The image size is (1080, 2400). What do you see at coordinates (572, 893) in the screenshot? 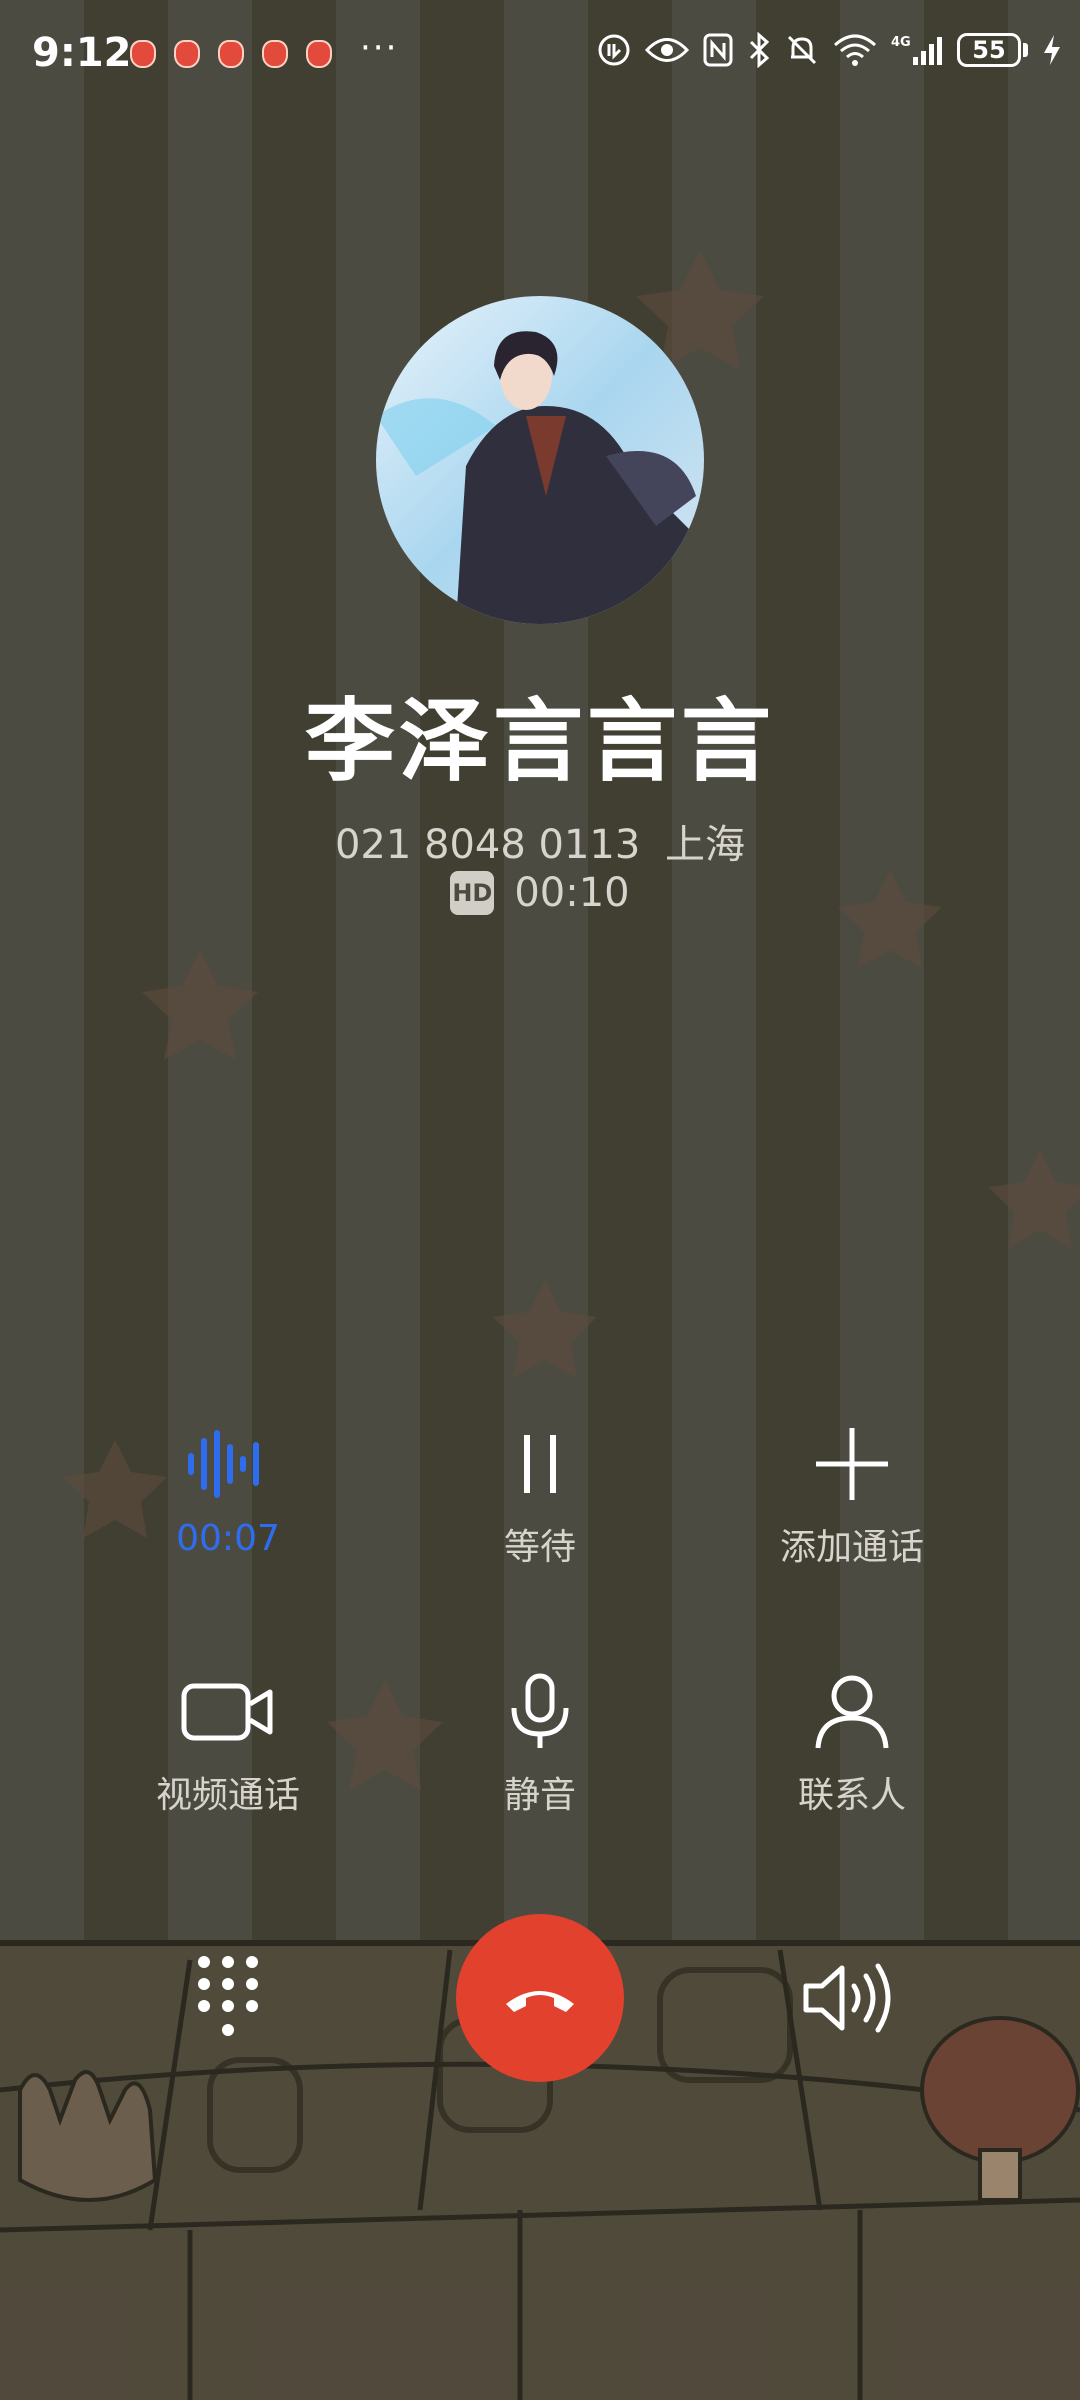
I see `call-duration: 00:10` at bounding box center [572, 893].